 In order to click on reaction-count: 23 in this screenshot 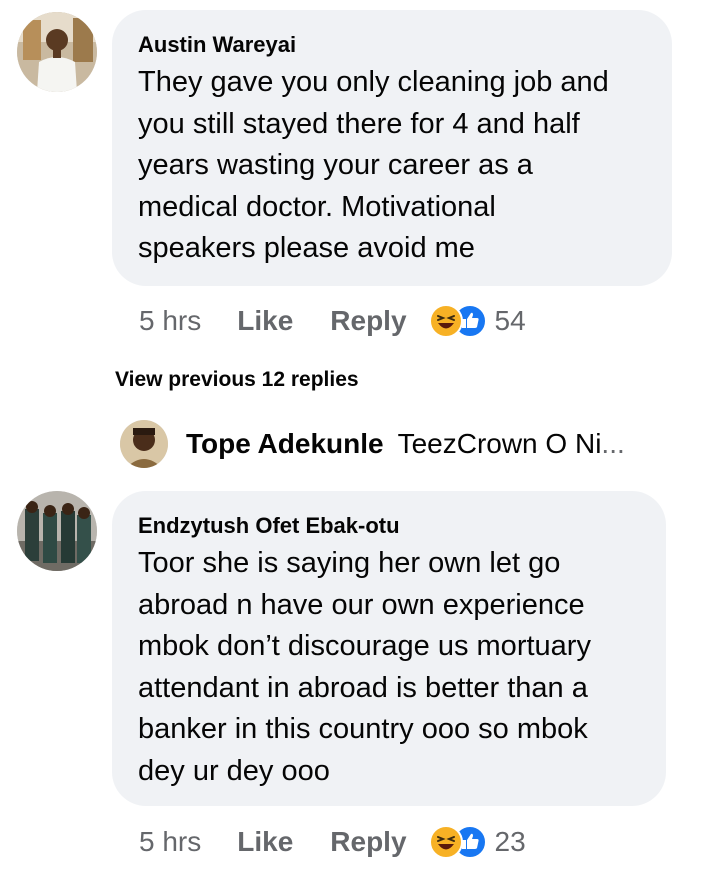, I will do `click(510, 841)`.